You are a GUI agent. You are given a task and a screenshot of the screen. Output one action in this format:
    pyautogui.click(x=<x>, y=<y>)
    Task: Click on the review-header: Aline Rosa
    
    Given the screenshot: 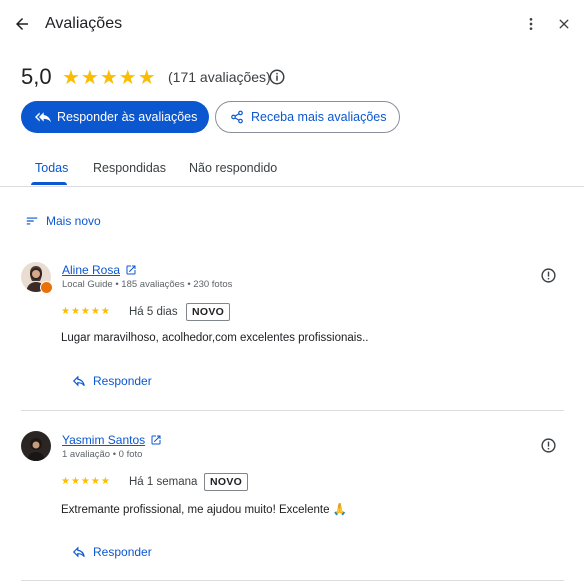 What is the action you would take?
    pyautogui.click(x=99, y=270)
    